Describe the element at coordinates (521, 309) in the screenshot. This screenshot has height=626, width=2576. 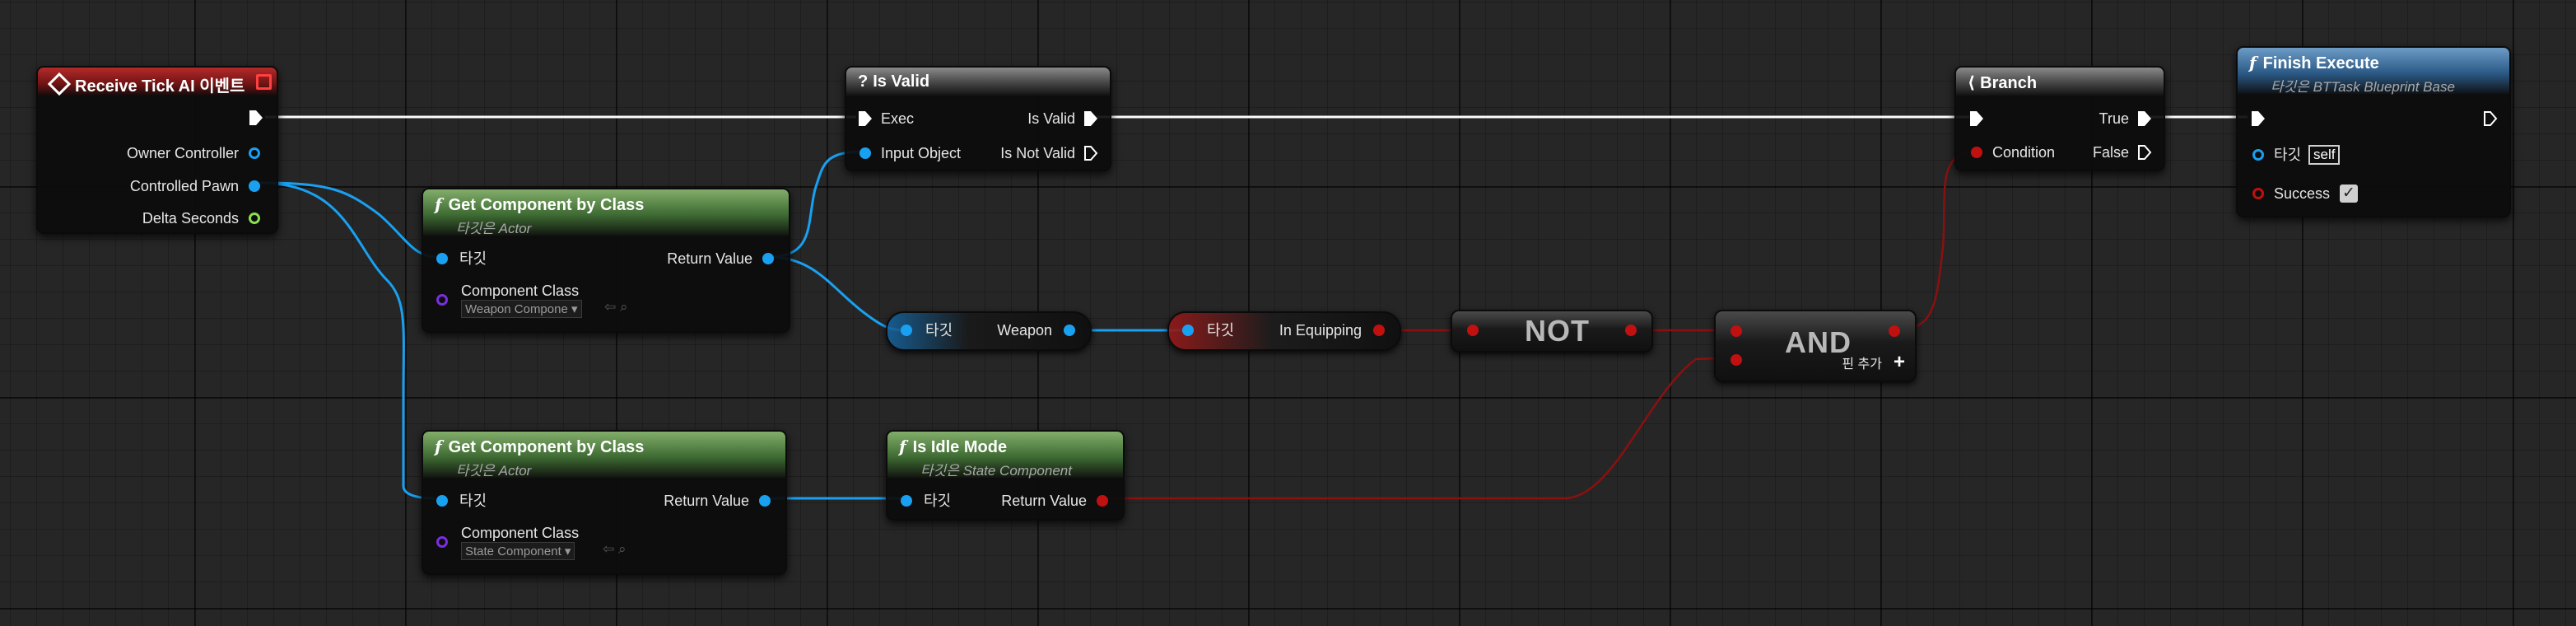
I see `component-class-dropdown: Weapon Compone ▾` at that location.